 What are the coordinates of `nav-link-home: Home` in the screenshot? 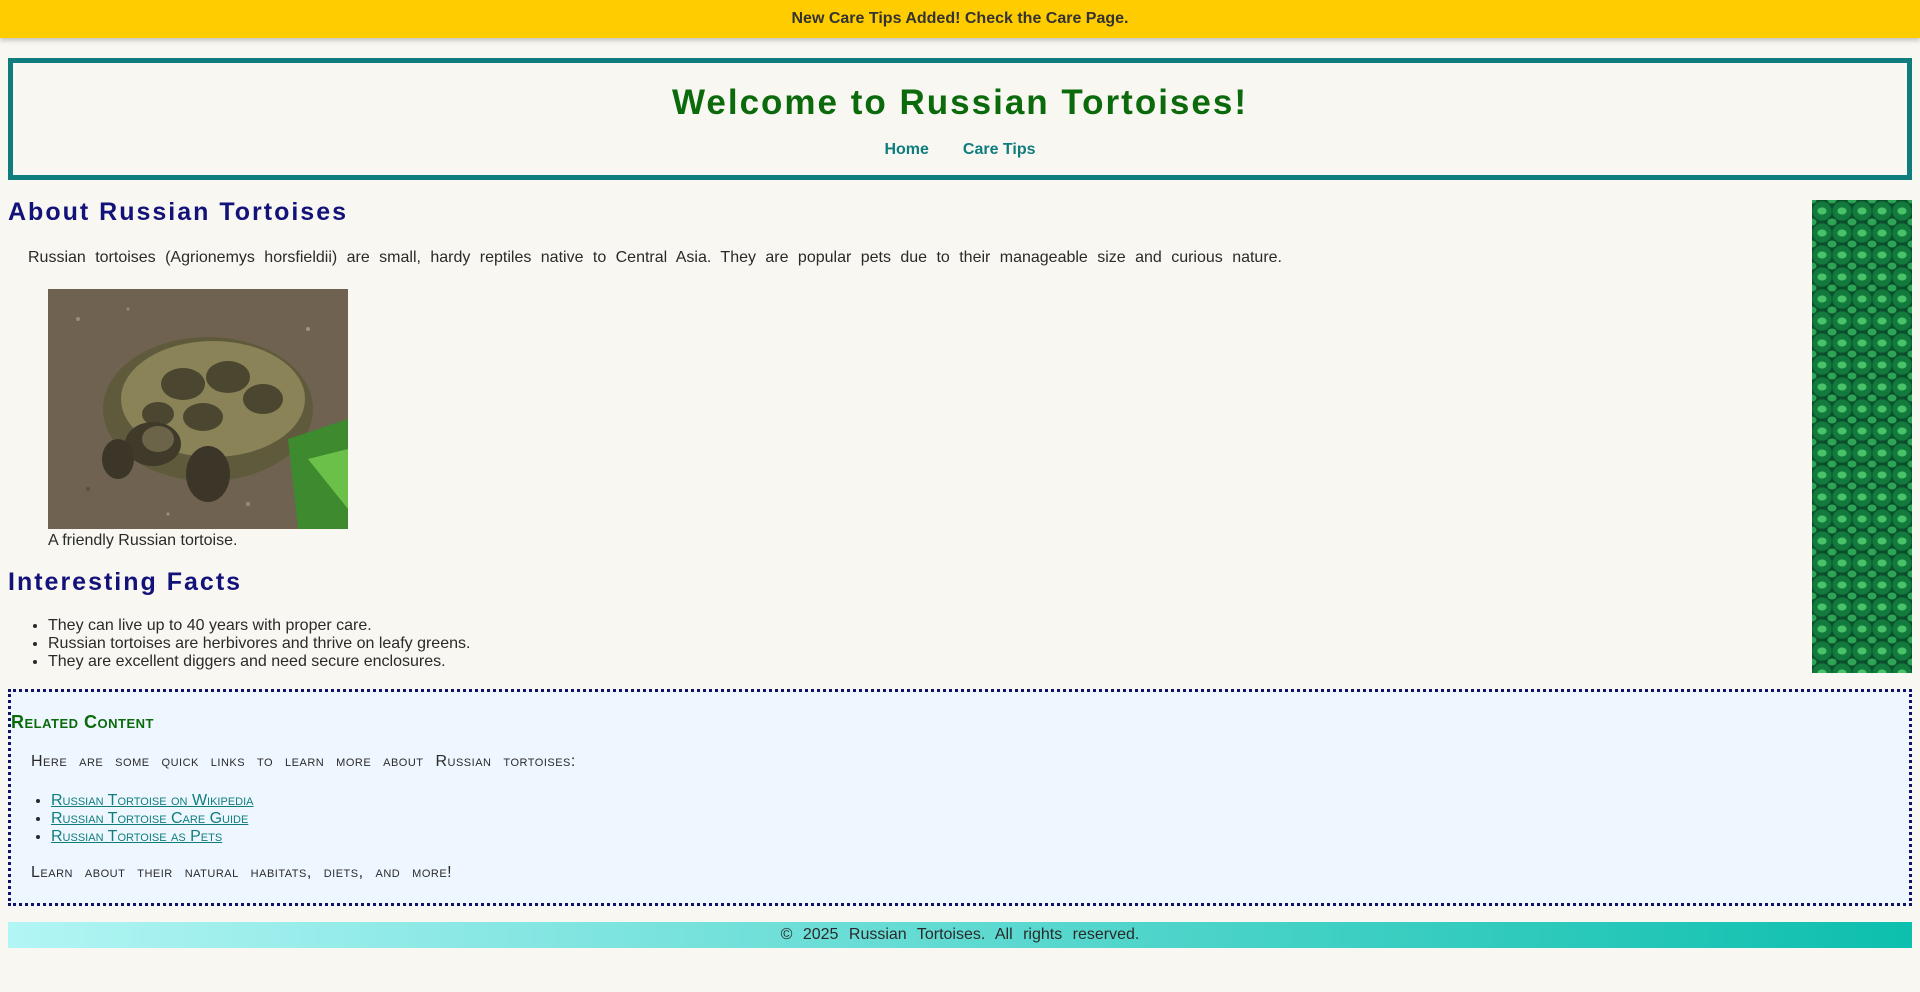 It's located at (906, 150).